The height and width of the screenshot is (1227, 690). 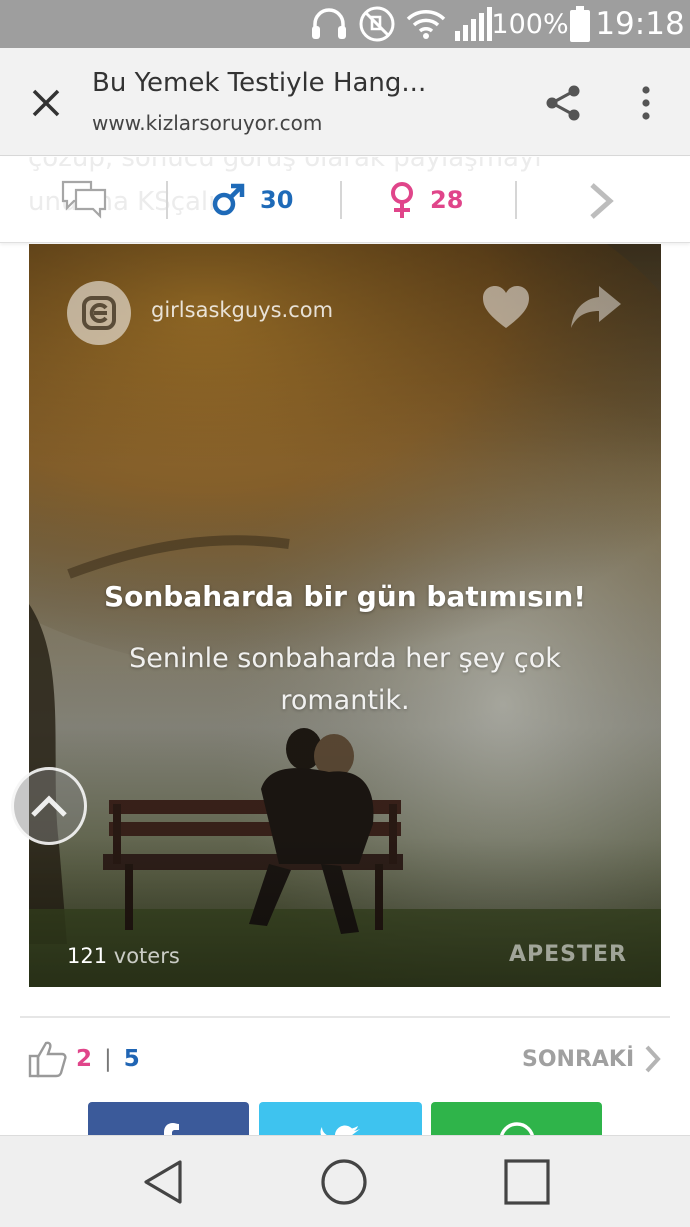 What do you see at coordinates (377, 24) in the screenshot?
I see `mute-icon` at bounding box center [377, 24].